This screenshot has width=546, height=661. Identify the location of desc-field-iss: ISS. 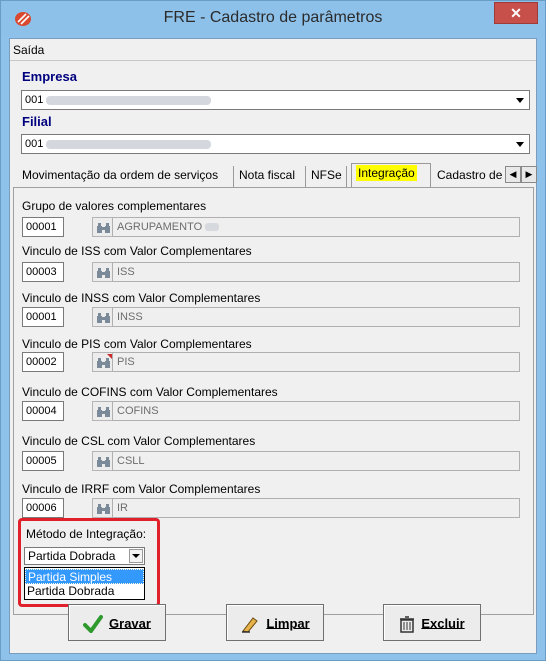
(316, 272).